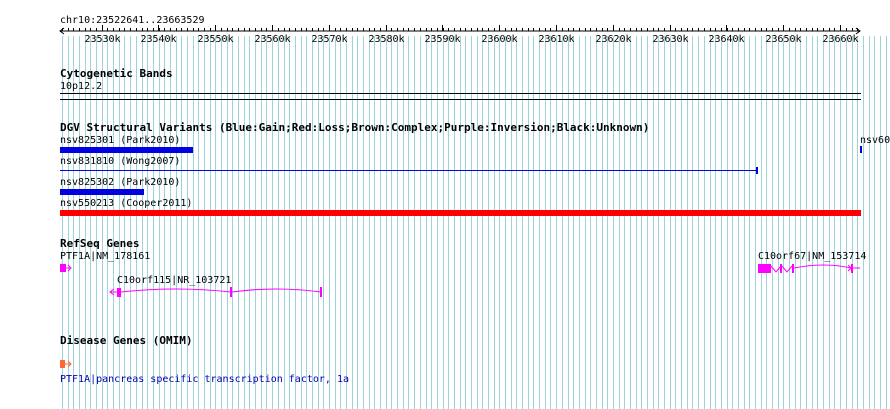  I want to click on ruler-tick-label: 23630k, so click(670, 39).